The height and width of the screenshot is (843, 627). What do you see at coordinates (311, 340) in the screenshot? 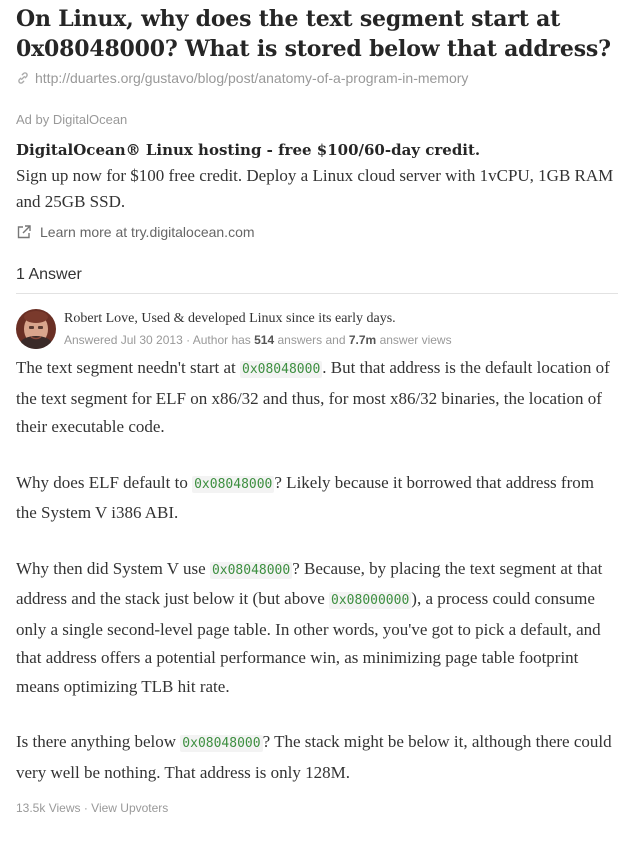
I see `meta-text: answers and` at bounding box center [311, 340].